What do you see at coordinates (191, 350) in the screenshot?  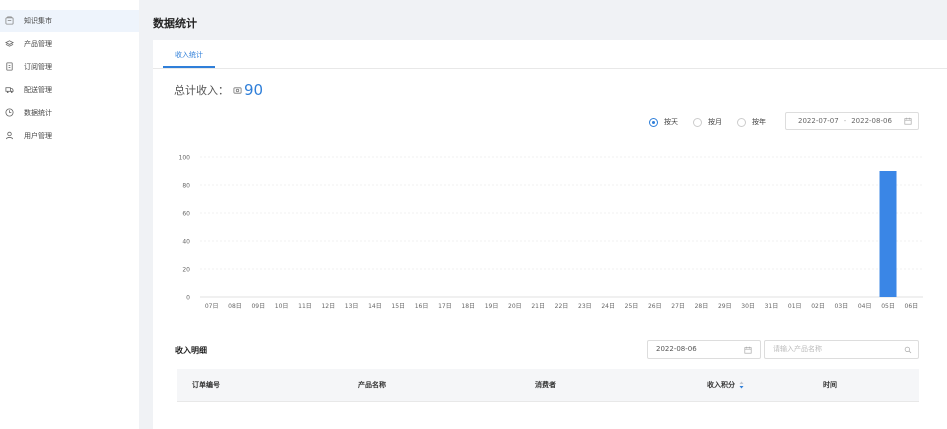 I see `income-detail-title: 收入明细` at bounding box center [191, 350].